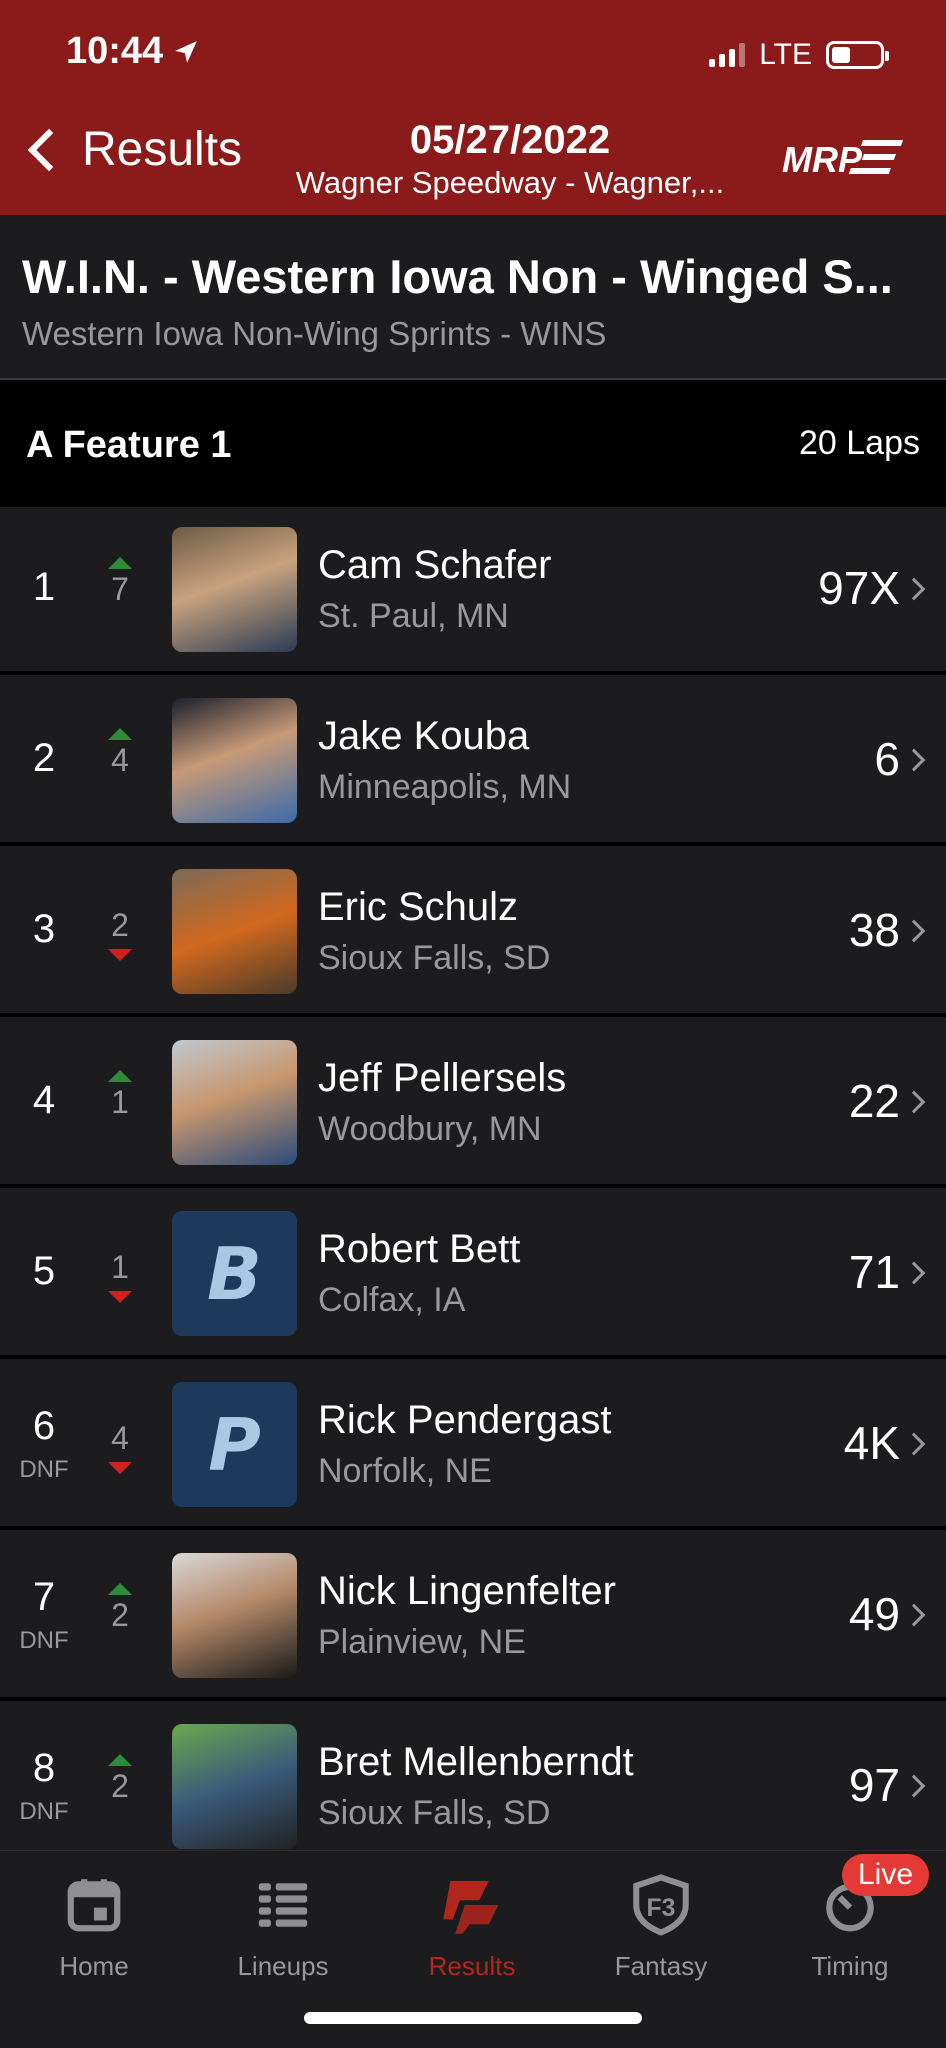  I want to click on battery-icon, so click(857, 55).